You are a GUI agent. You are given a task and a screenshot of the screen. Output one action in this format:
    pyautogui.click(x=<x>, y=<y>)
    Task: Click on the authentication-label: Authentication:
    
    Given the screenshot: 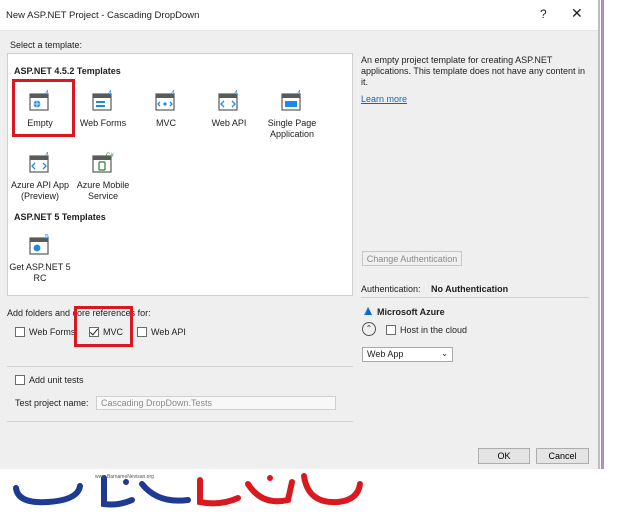 What is the action you would take?
    pyautogui.click(x=391, y=289)
    